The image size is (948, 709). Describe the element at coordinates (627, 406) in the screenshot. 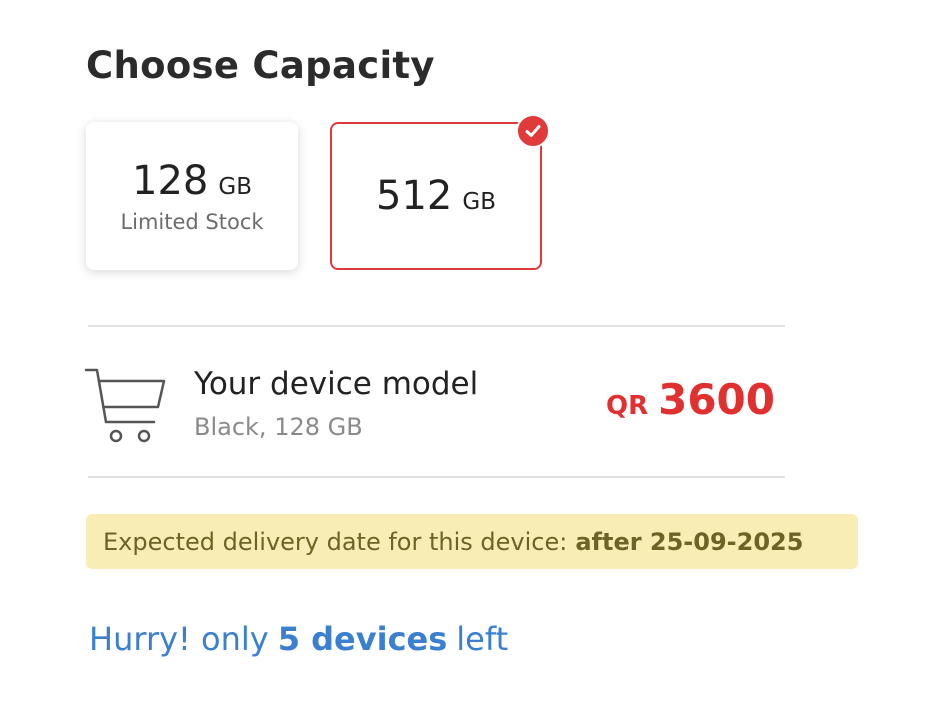

I see `price-currency: QR` at that location.